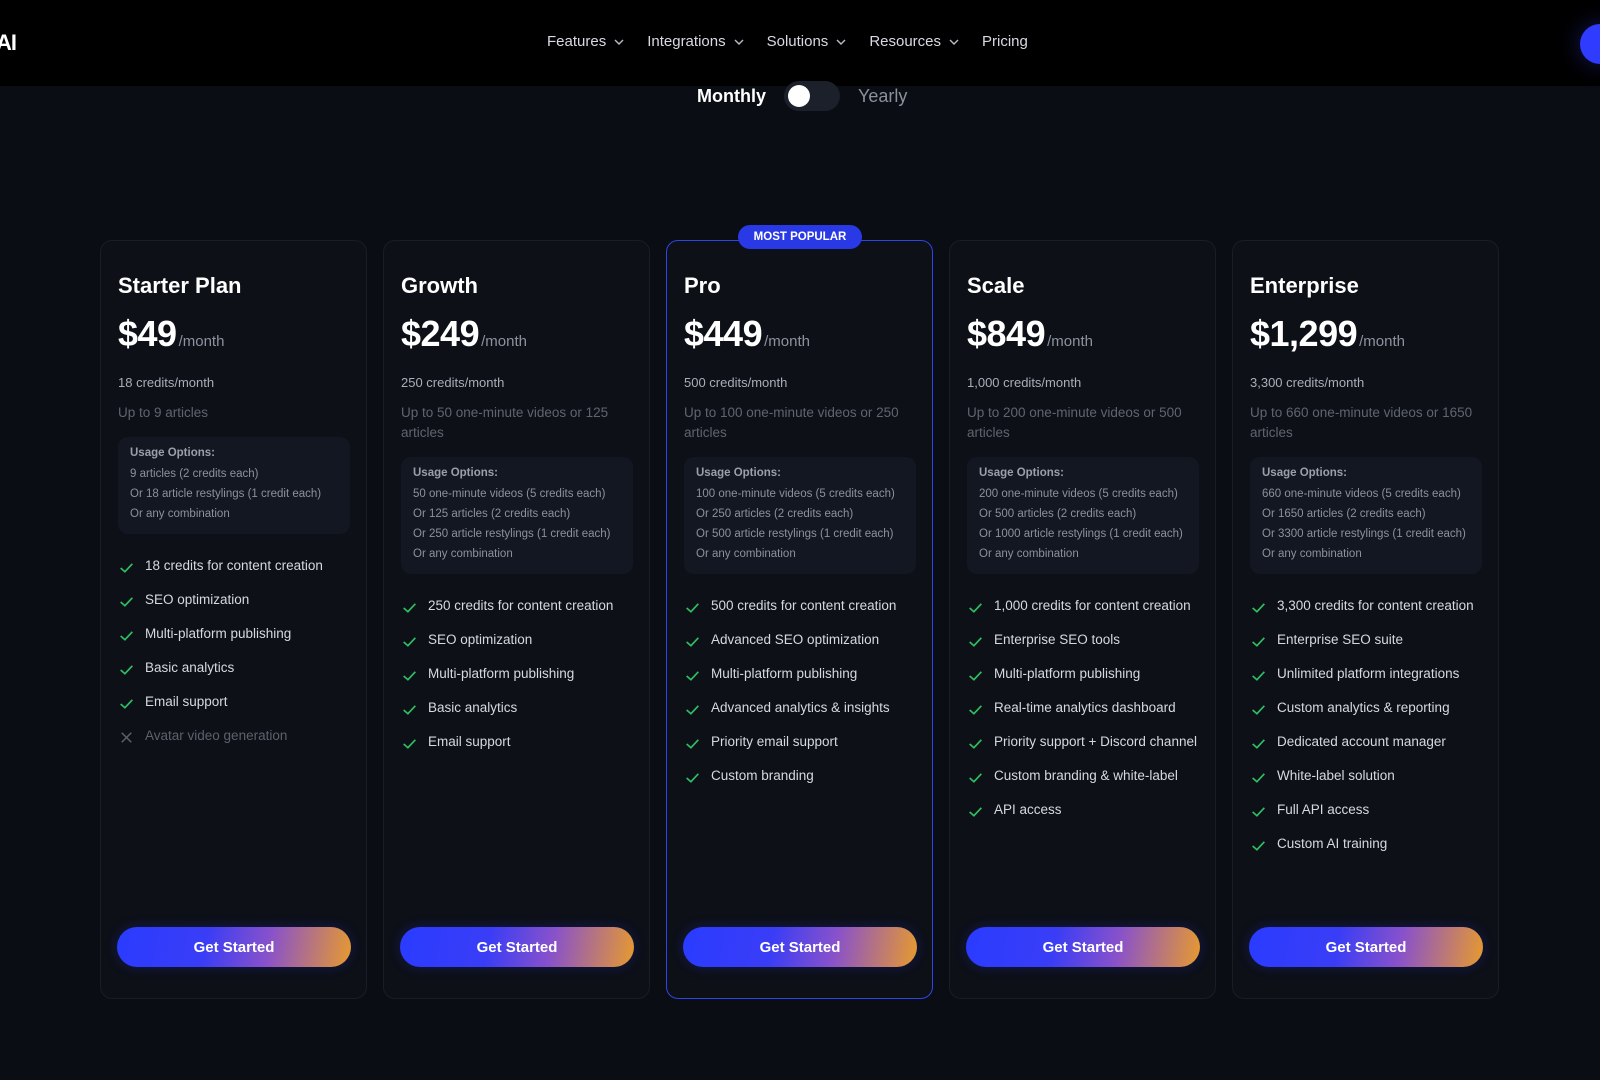  What do you see at coordinates (180, 285) in the screenshot?
I see `plan-name: Starter Plan` at bounding box center [180, 285].